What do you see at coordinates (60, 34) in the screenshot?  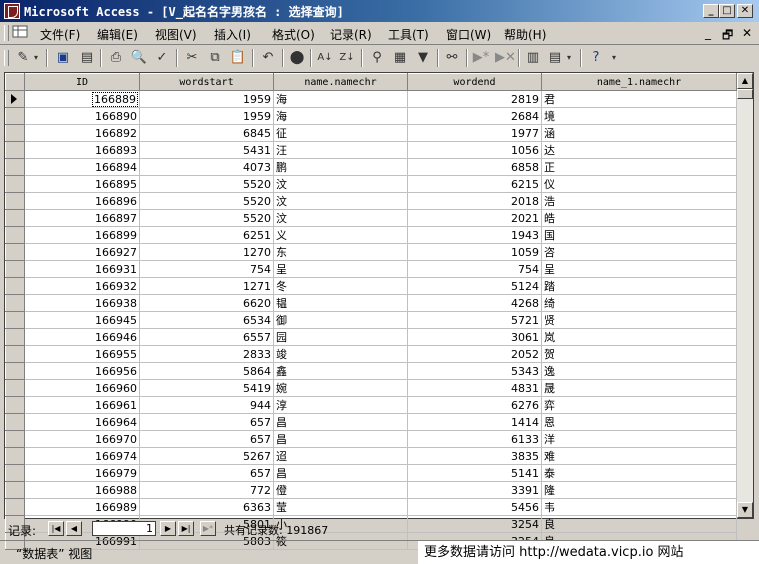 I see `menu-file: 文件(F)` at bounding box center [60, 34].